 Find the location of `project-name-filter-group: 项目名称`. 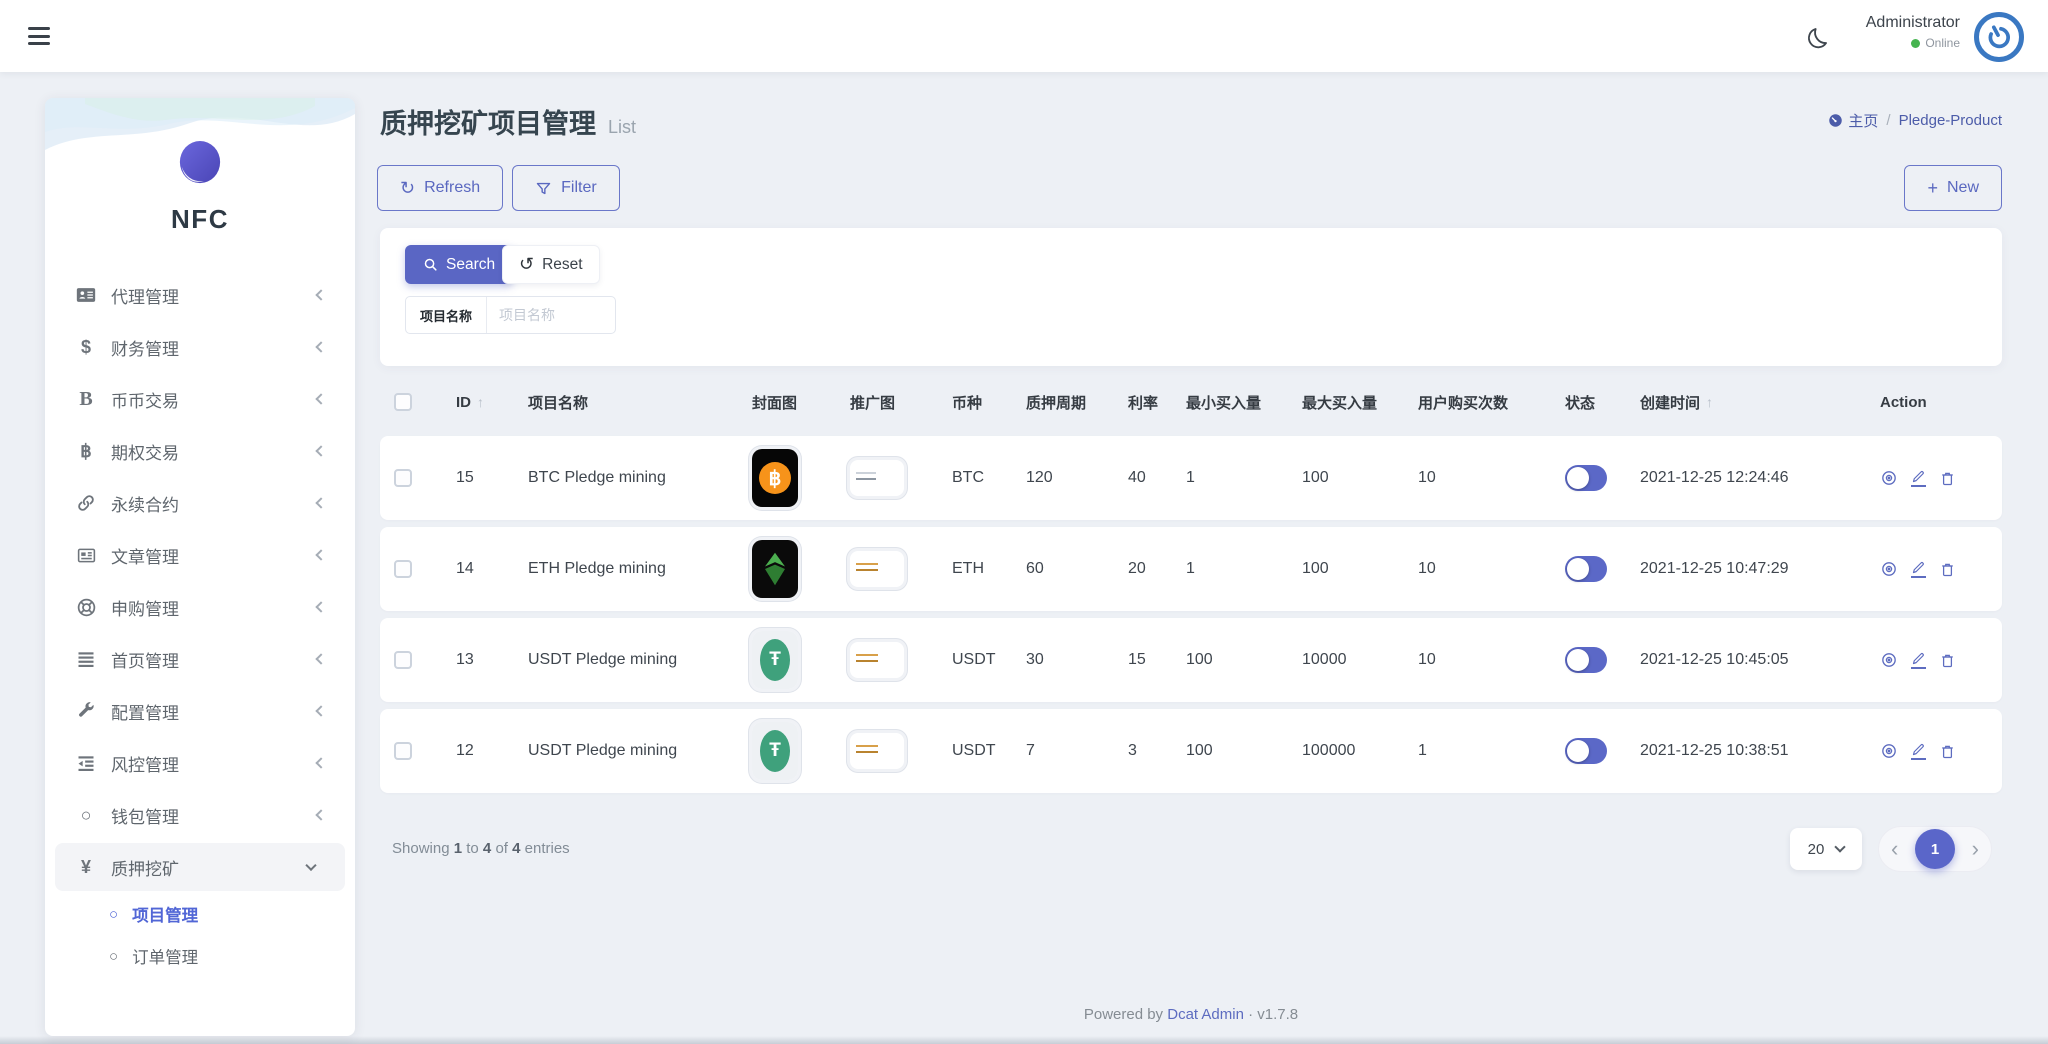

project-name-filter-group: 项目名称 is located at coordinates (511, 315).